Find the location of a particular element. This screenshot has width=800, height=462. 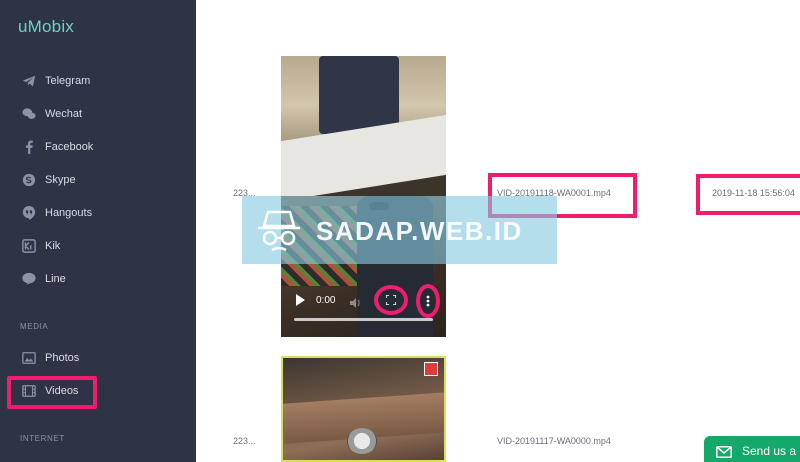

hangouts-icon is located at coordinates (29, 213).